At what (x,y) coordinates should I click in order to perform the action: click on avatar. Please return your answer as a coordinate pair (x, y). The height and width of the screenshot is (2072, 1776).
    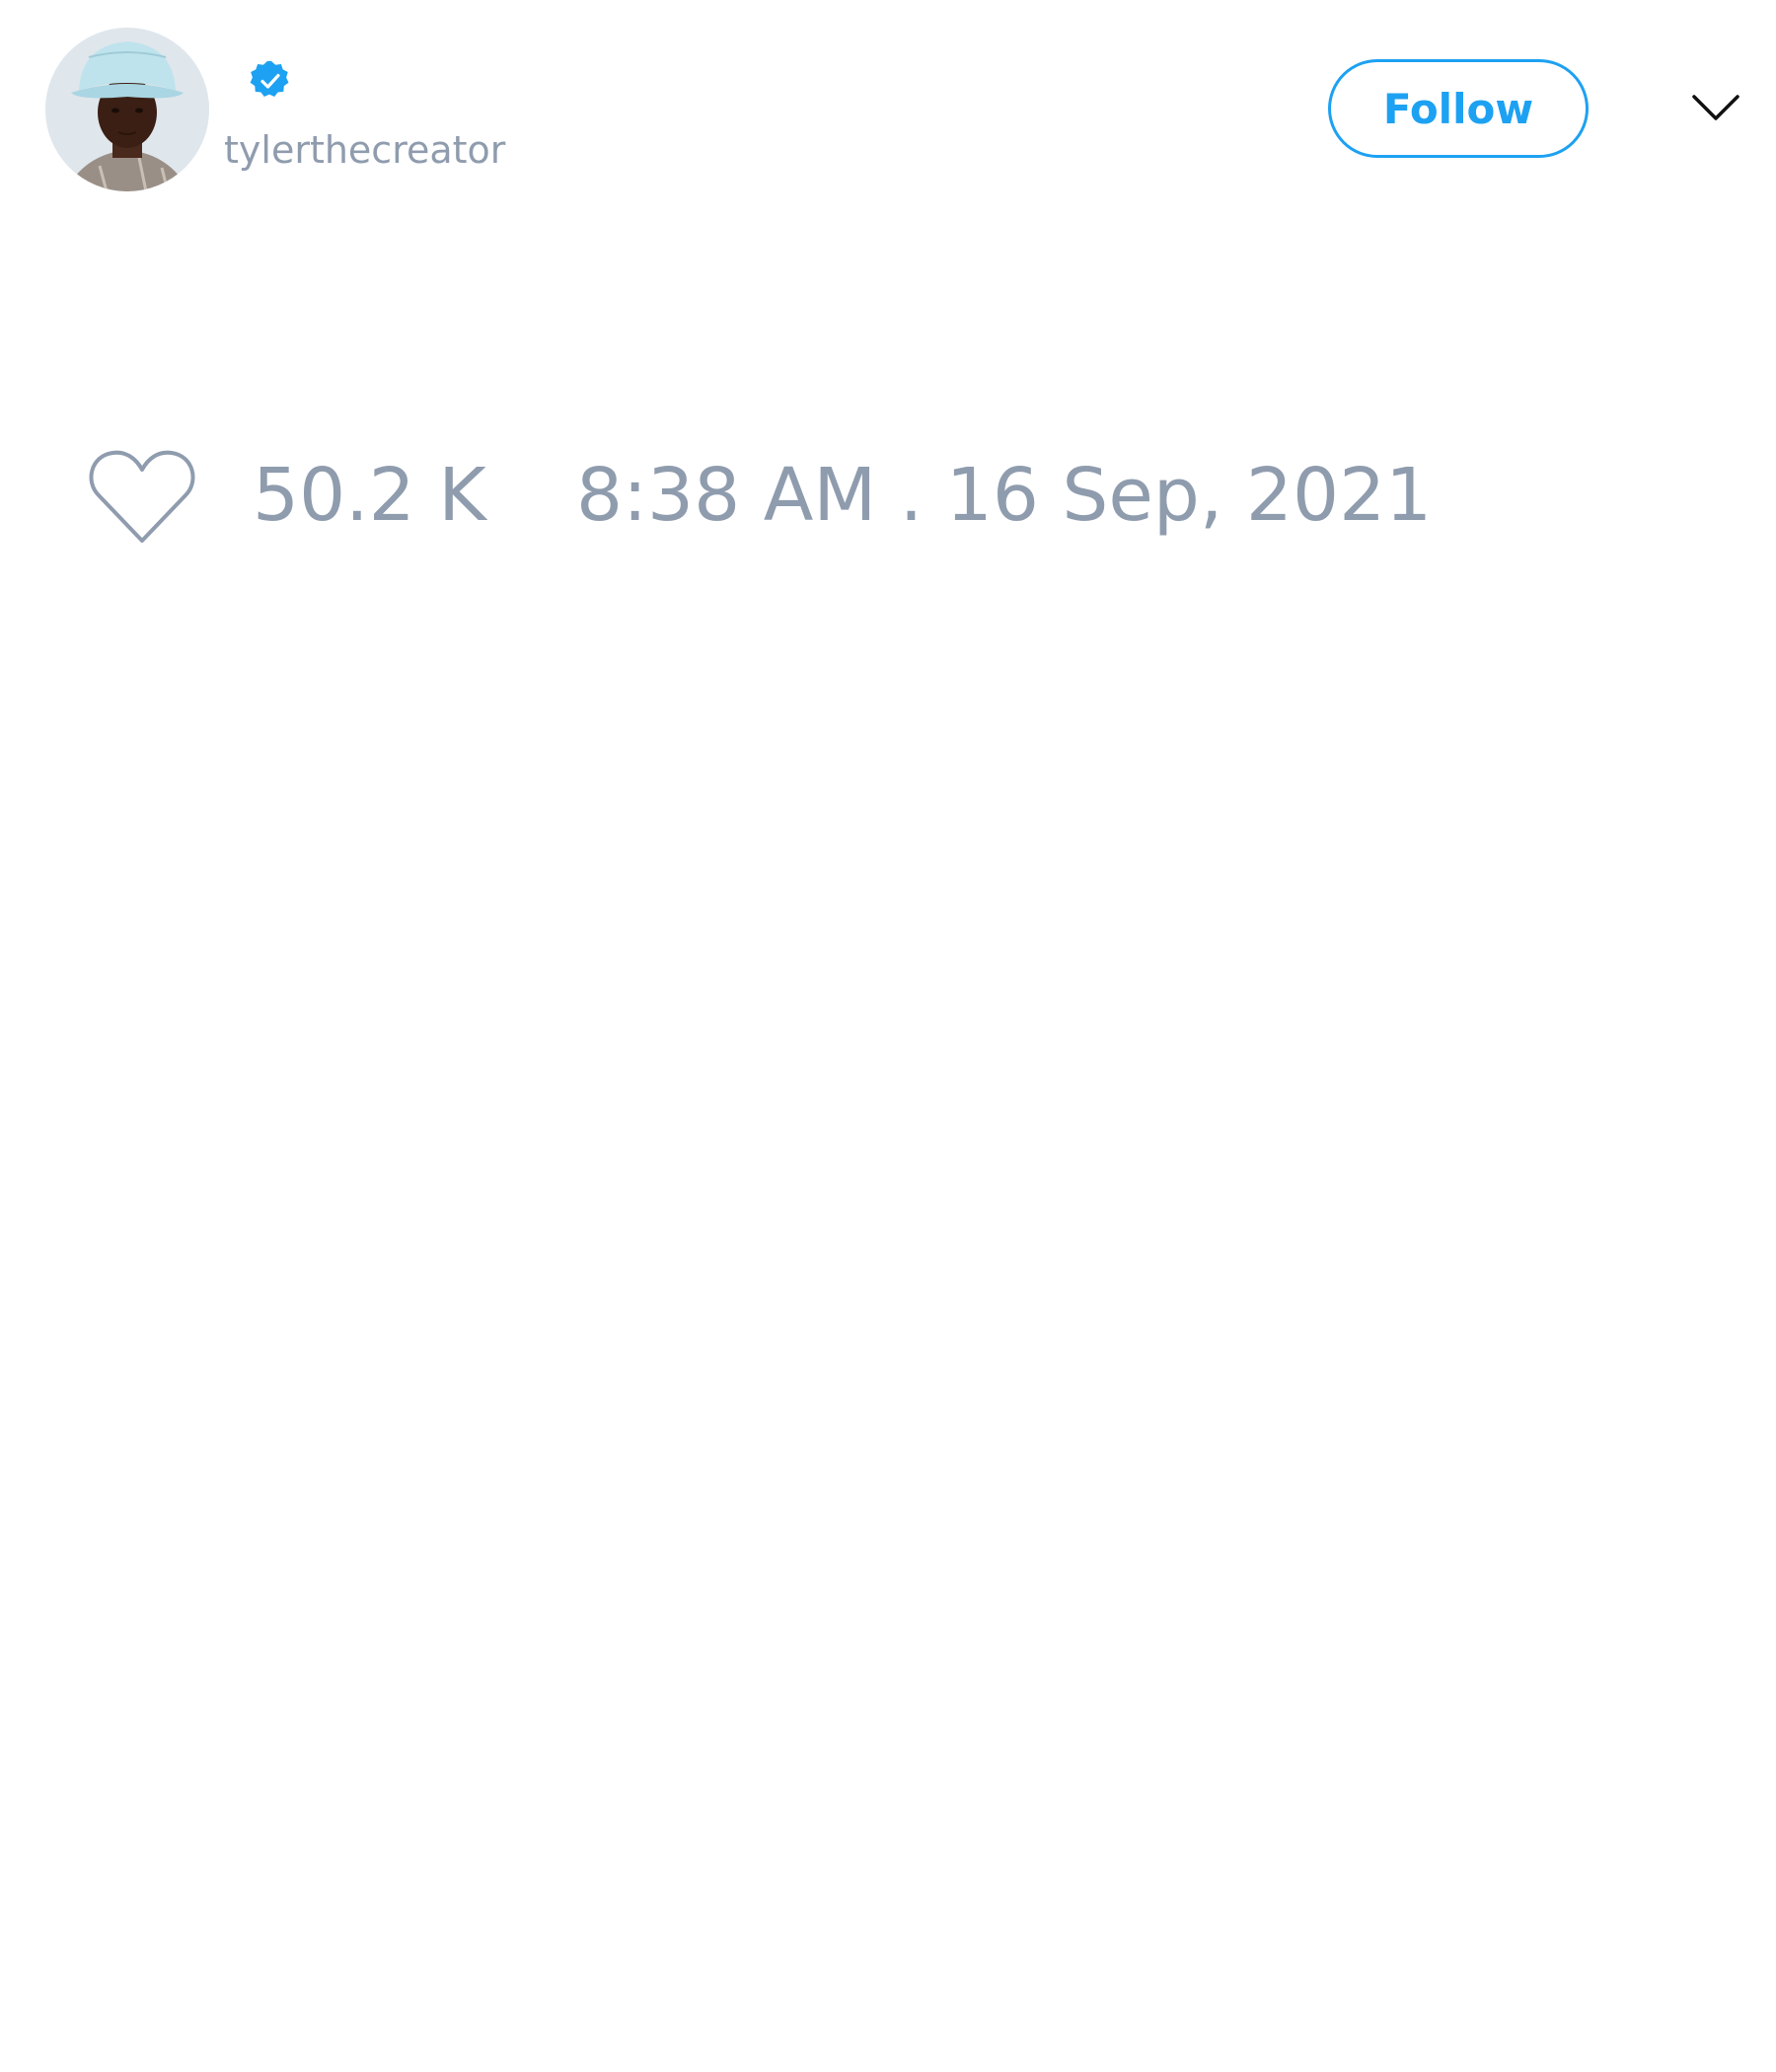
    Looking at the image, I should click on (127, 110).